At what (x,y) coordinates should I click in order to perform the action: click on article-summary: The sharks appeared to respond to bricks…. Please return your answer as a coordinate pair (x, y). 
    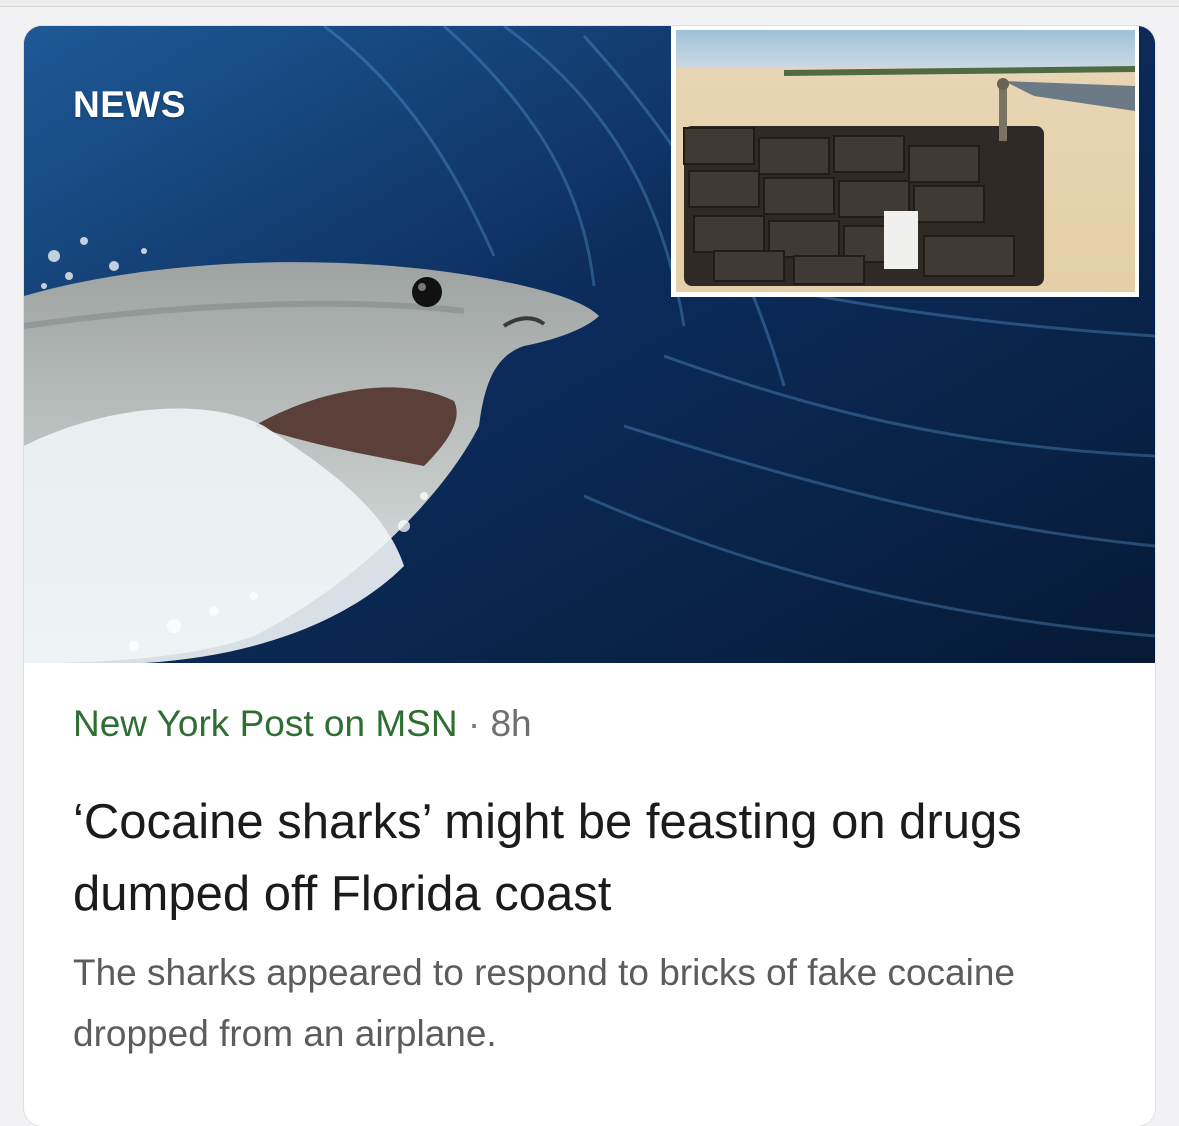
    Looking at the image, I should click on (544, 1003).